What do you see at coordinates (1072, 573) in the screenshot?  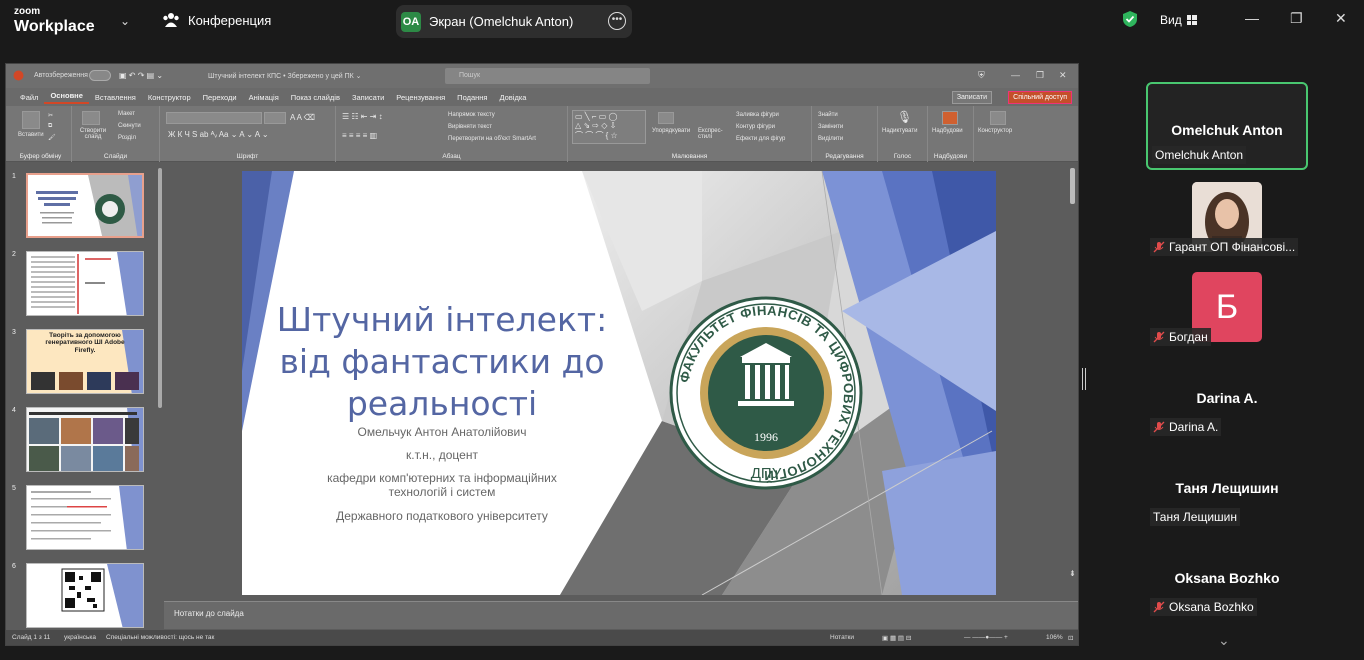 I see `next-slide-icon: ⇟` at bounding box center [1072, 573].